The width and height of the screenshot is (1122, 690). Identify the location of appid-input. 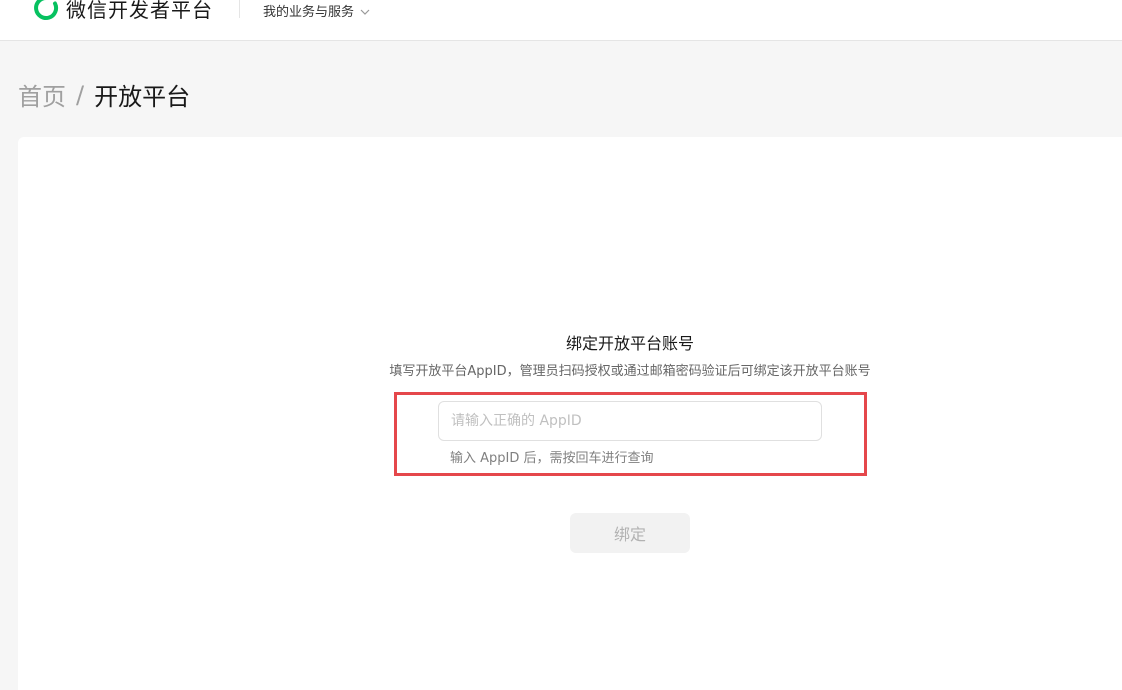
(630, 421).